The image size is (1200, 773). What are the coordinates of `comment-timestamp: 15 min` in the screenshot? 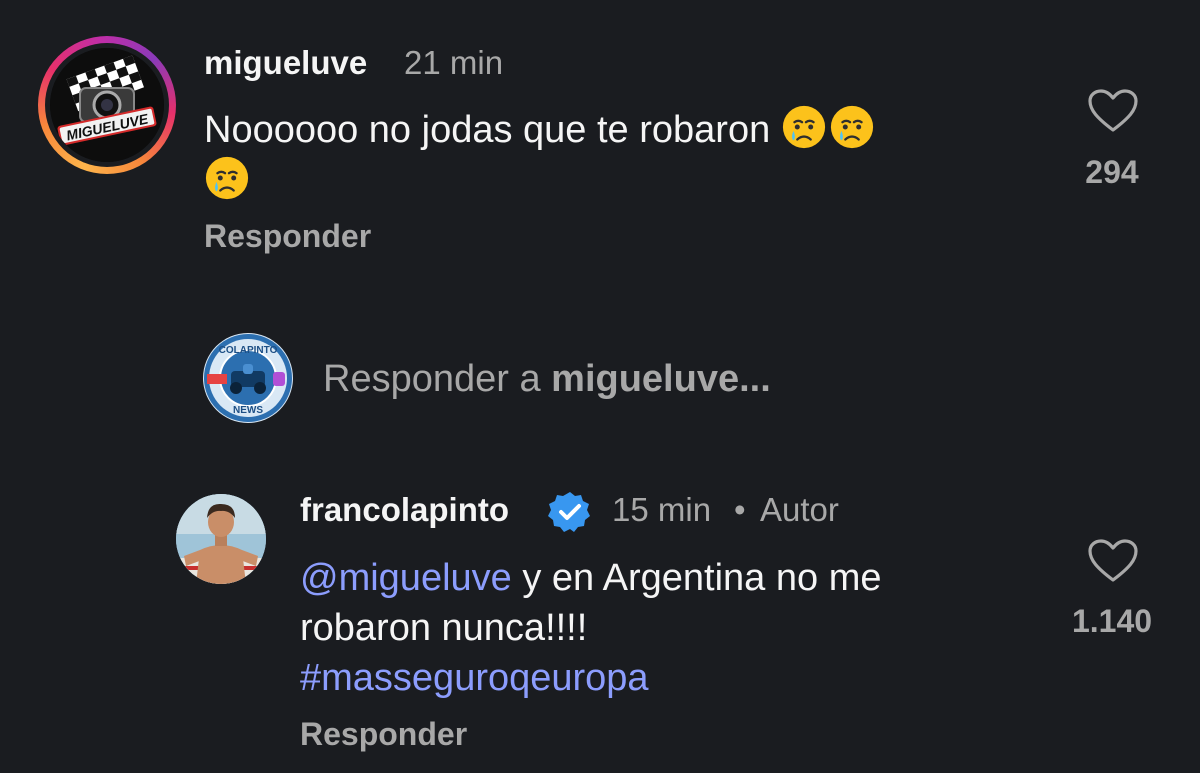 It's located at (662, 509).